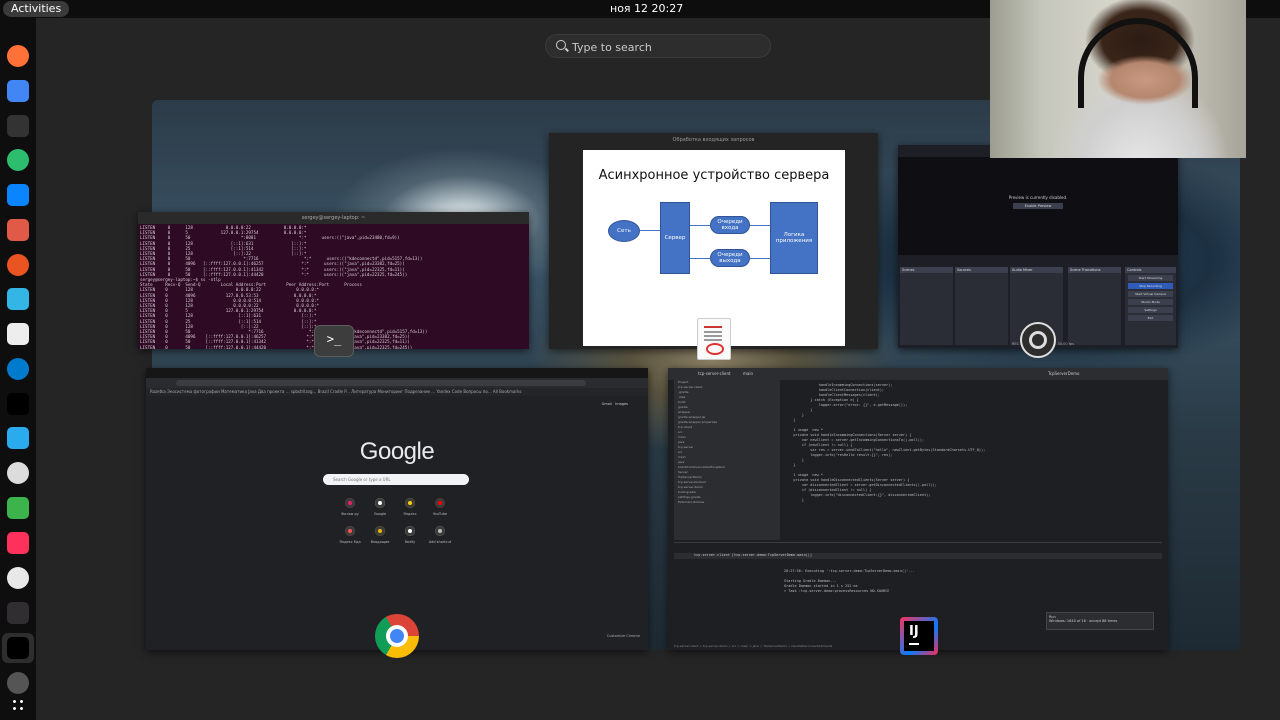 This screenshot has width=1280, height=720. I want to click on search-input, so click(667, 47).